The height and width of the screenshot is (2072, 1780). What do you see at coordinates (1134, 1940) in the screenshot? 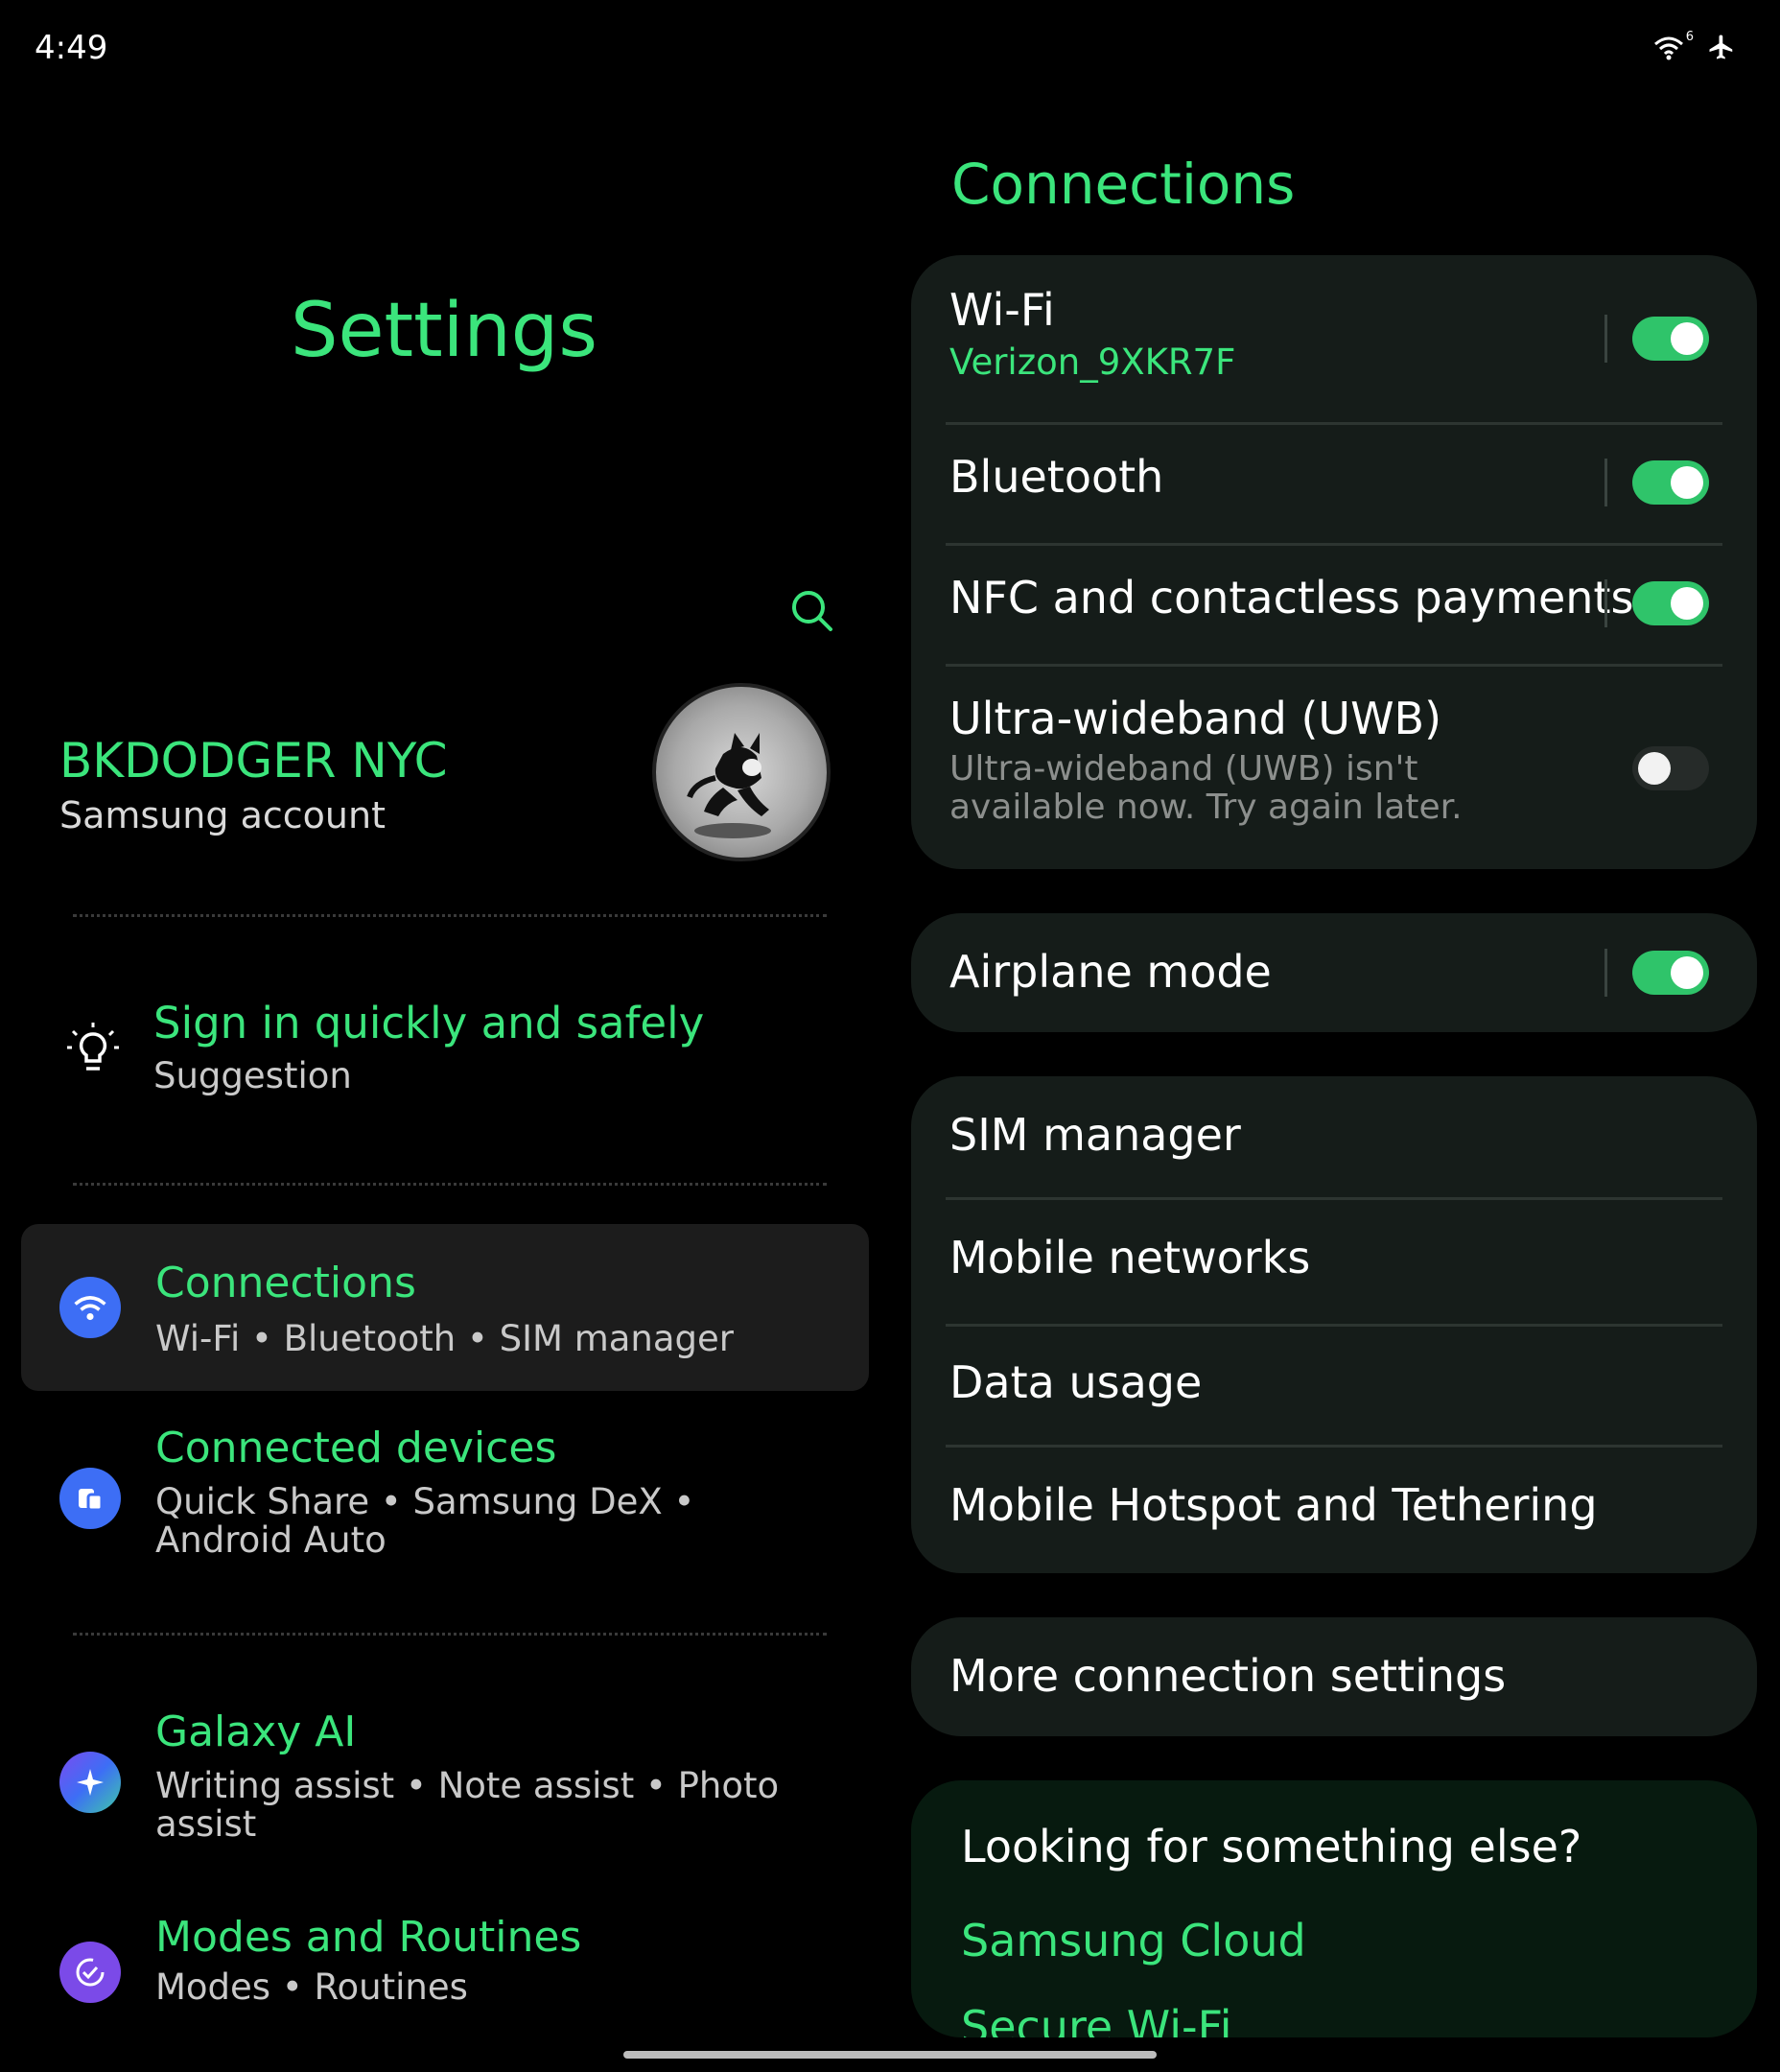
I see `samsung-cloud-link: Samsung Cloud` at bounding box center [1134, 1940].